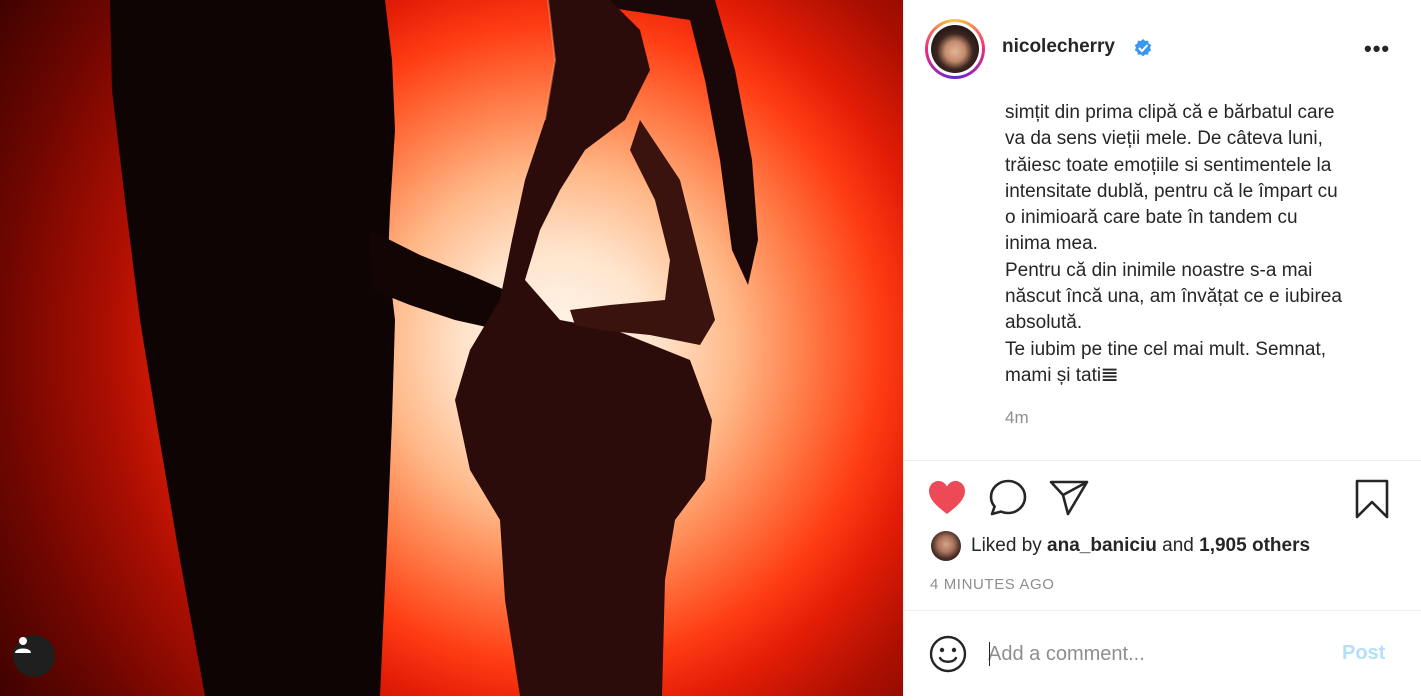  I want to click on liker-avatar, so click(946, 546).